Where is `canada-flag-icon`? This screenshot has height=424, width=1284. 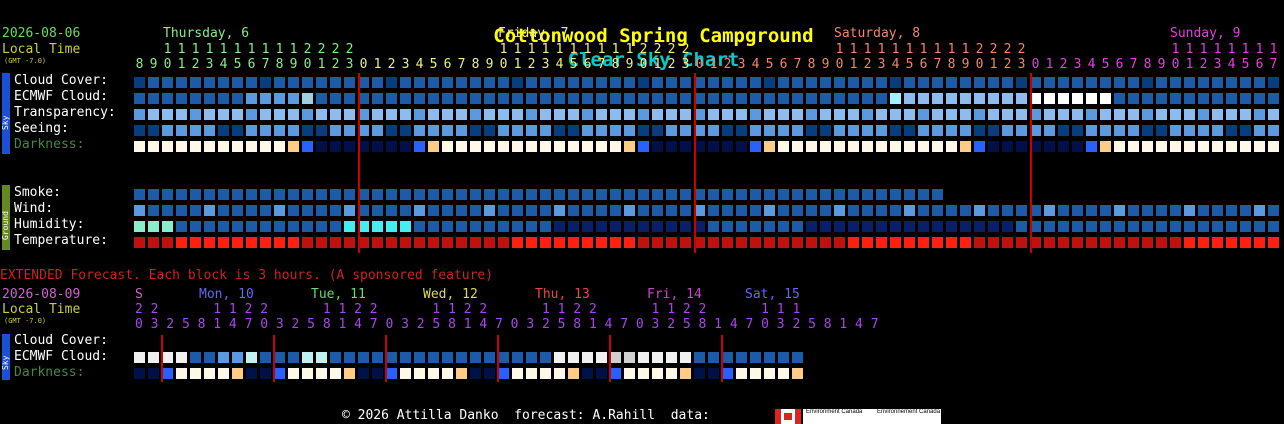 canada-flag-icon is located at coordinates (788, 416).